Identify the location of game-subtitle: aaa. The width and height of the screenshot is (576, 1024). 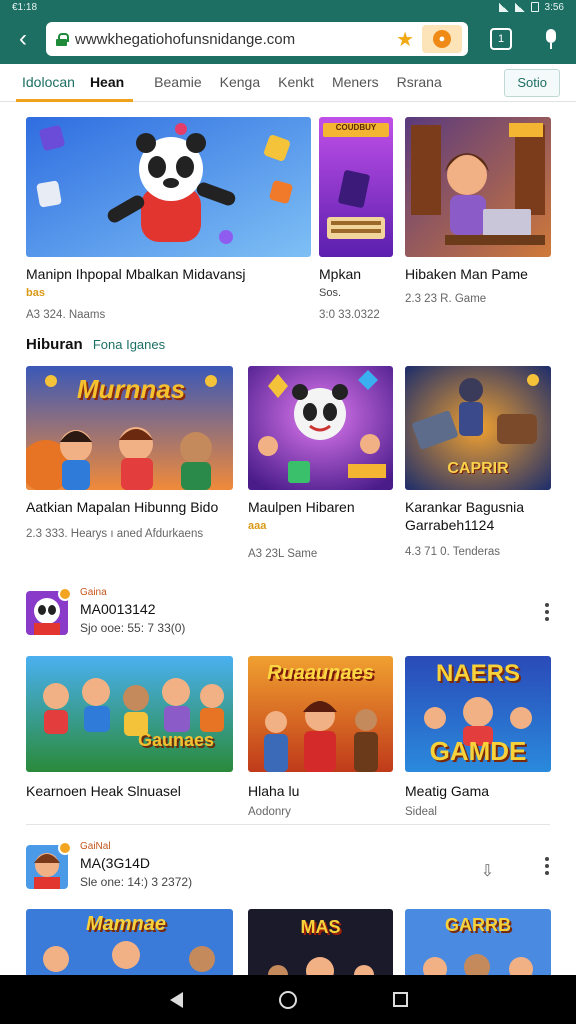
(257, 526).